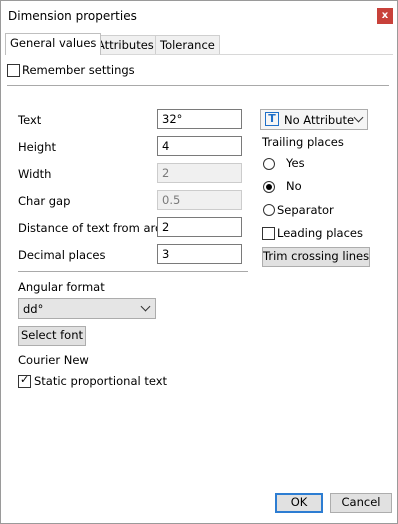 The width and height of the screenshot is (398, 524). Describe the element at coordinates (87, 308) in the screenshot. I see `angular-format-dropdown: dd°` at that location.